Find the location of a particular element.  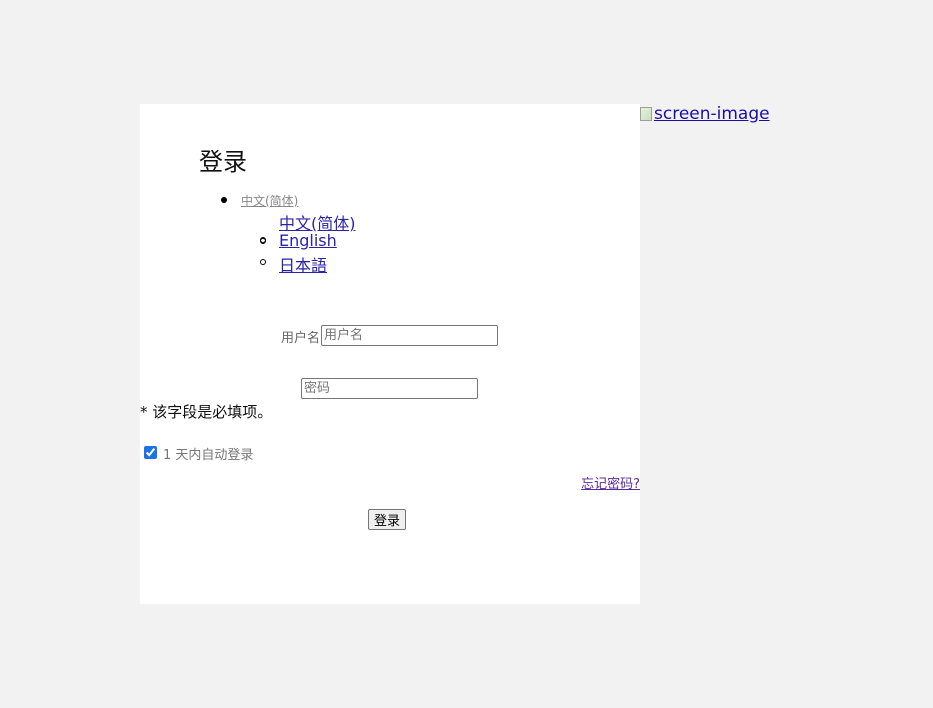

login-button: 登录 is located at coordinates (387, 519).